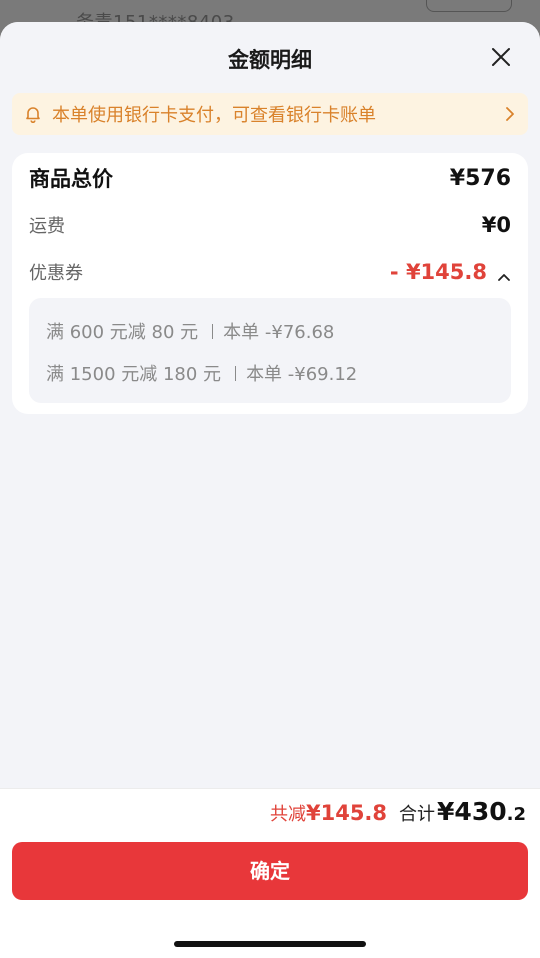 This screenshot has height=958, width=540. Describe the element at coordinates (480, 178) in the screenshot. I see `goods-total-value: ¥576` at that location.